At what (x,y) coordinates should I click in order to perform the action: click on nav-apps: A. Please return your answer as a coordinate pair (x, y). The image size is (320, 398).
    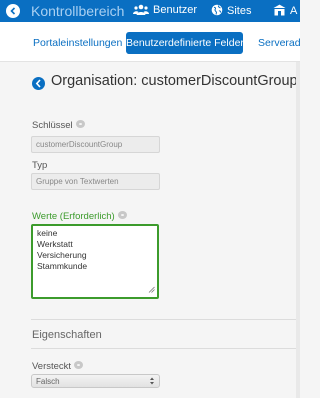
    Looking at the image, I should click on (285, 11).